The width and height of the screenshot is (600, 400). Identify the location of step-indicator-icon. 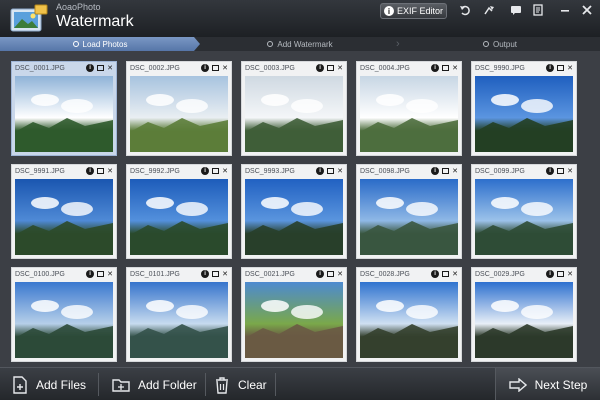
(75, 44).